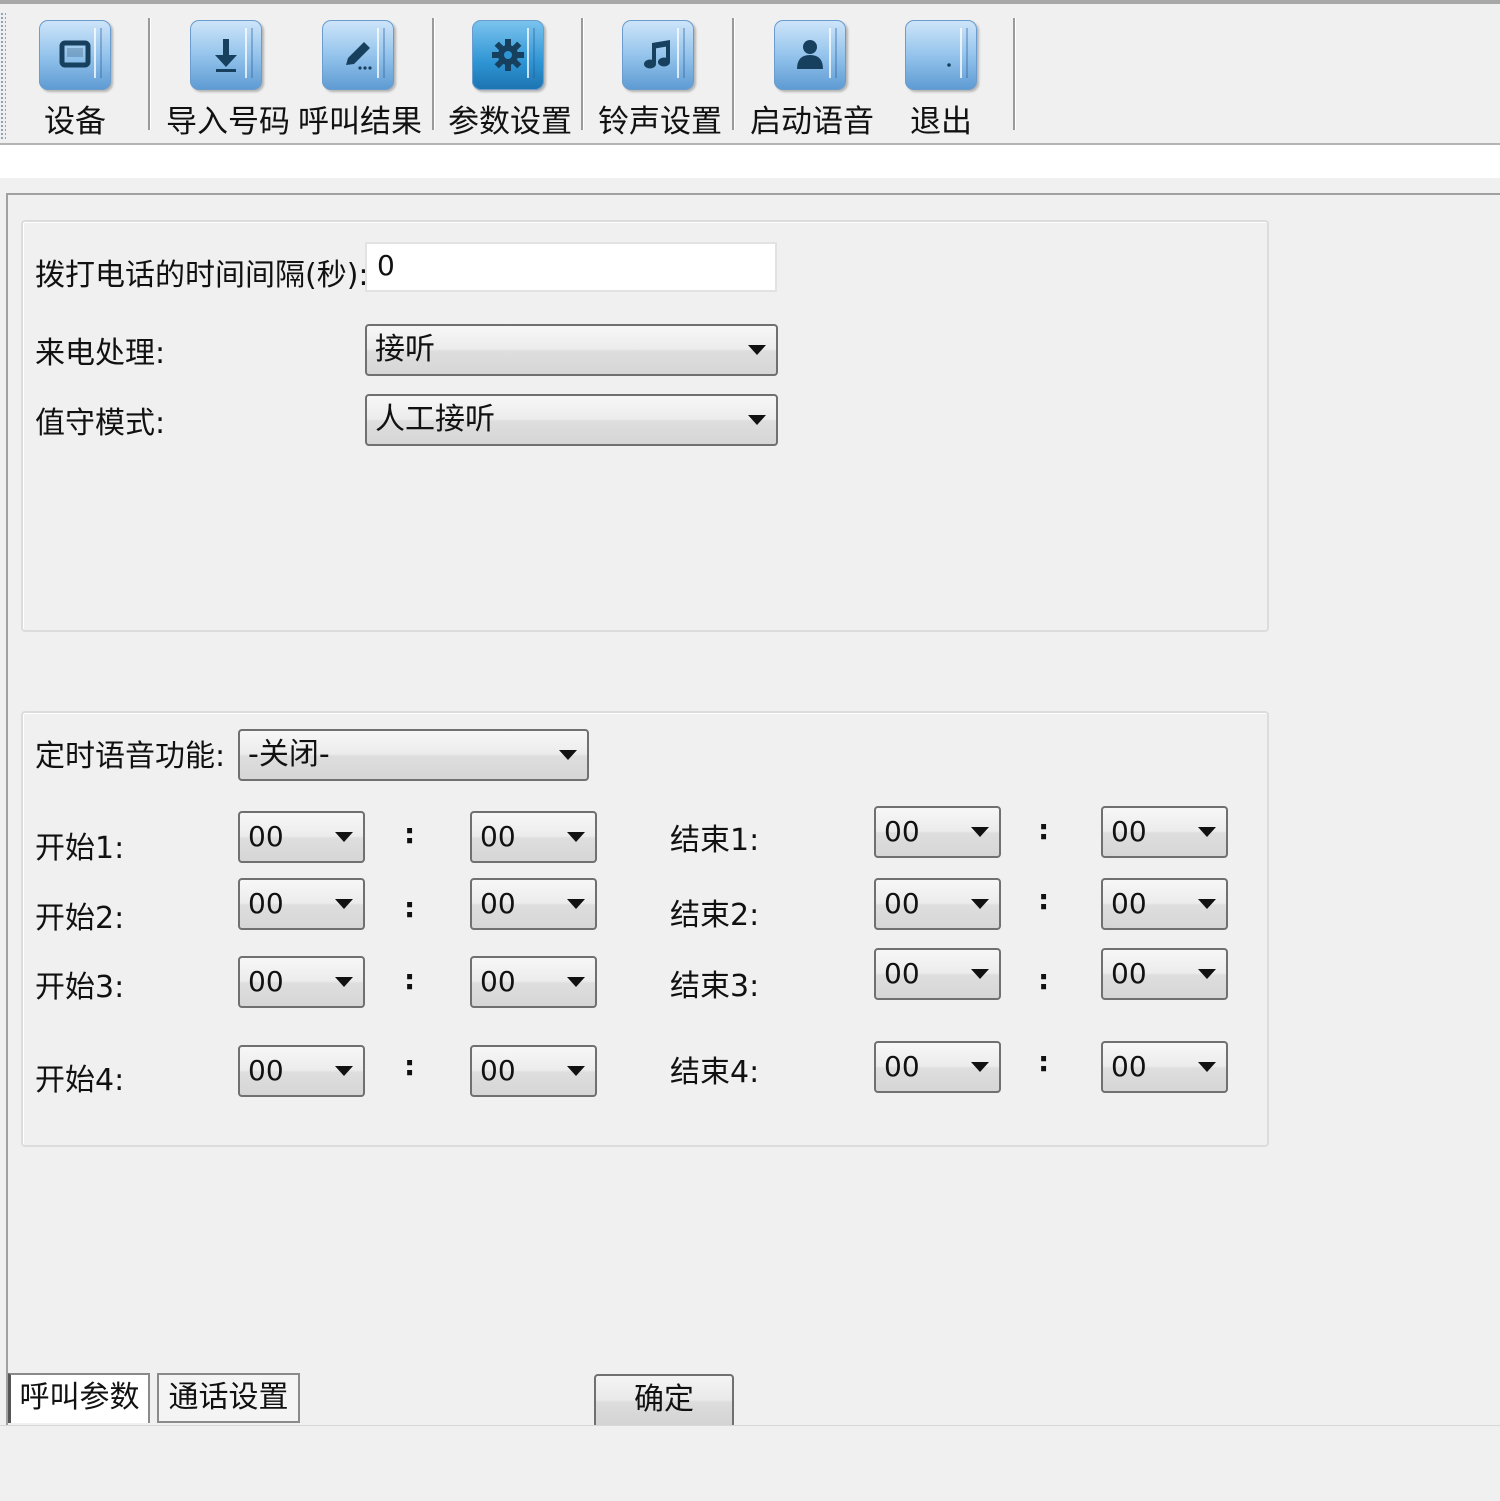 The height and width of the screenshot is (1501, 1500). What do you see at coordinates (941, 122) in the screenshot?
I see `toolbar-exit-label: 退出` at bounding box center [941, 122].